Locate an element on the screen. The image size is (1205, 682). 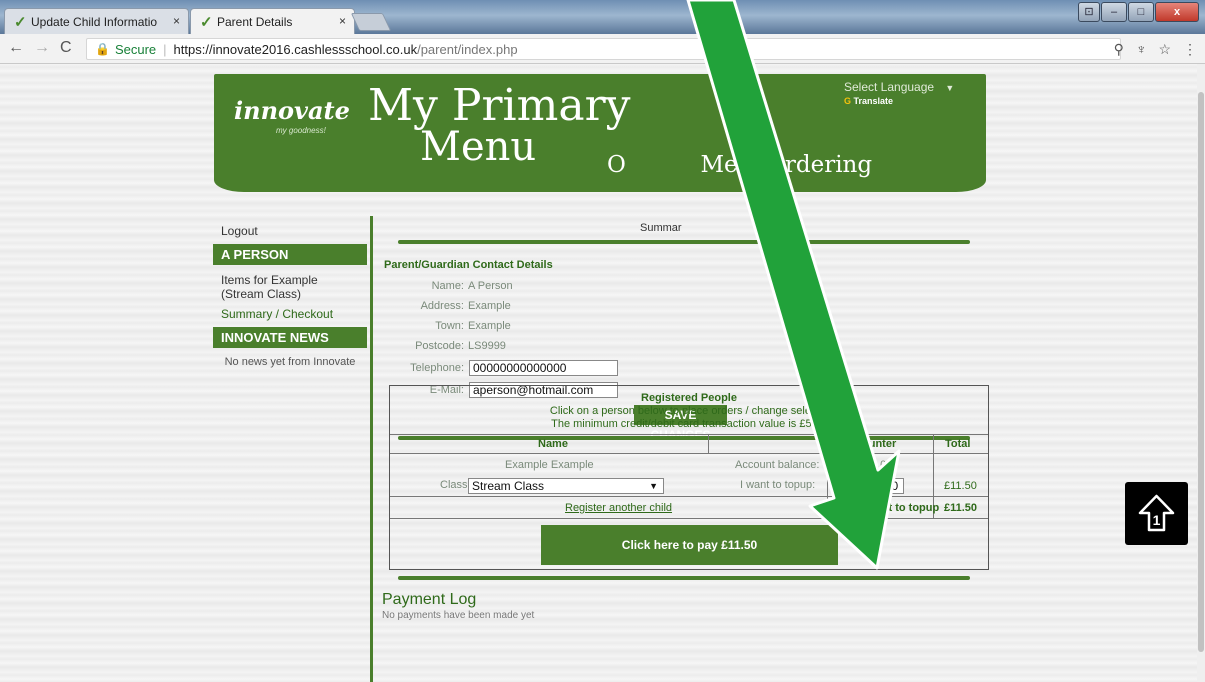
minimize-button: – is located at coordinates (1114, 12).